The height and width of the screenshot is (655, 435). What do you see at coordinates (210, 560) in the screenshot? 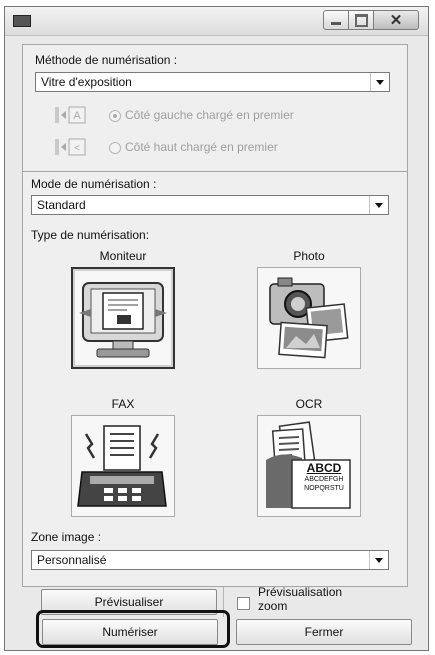
I see `image-area-select: Personnalisé` at bounding box center [210, 560].